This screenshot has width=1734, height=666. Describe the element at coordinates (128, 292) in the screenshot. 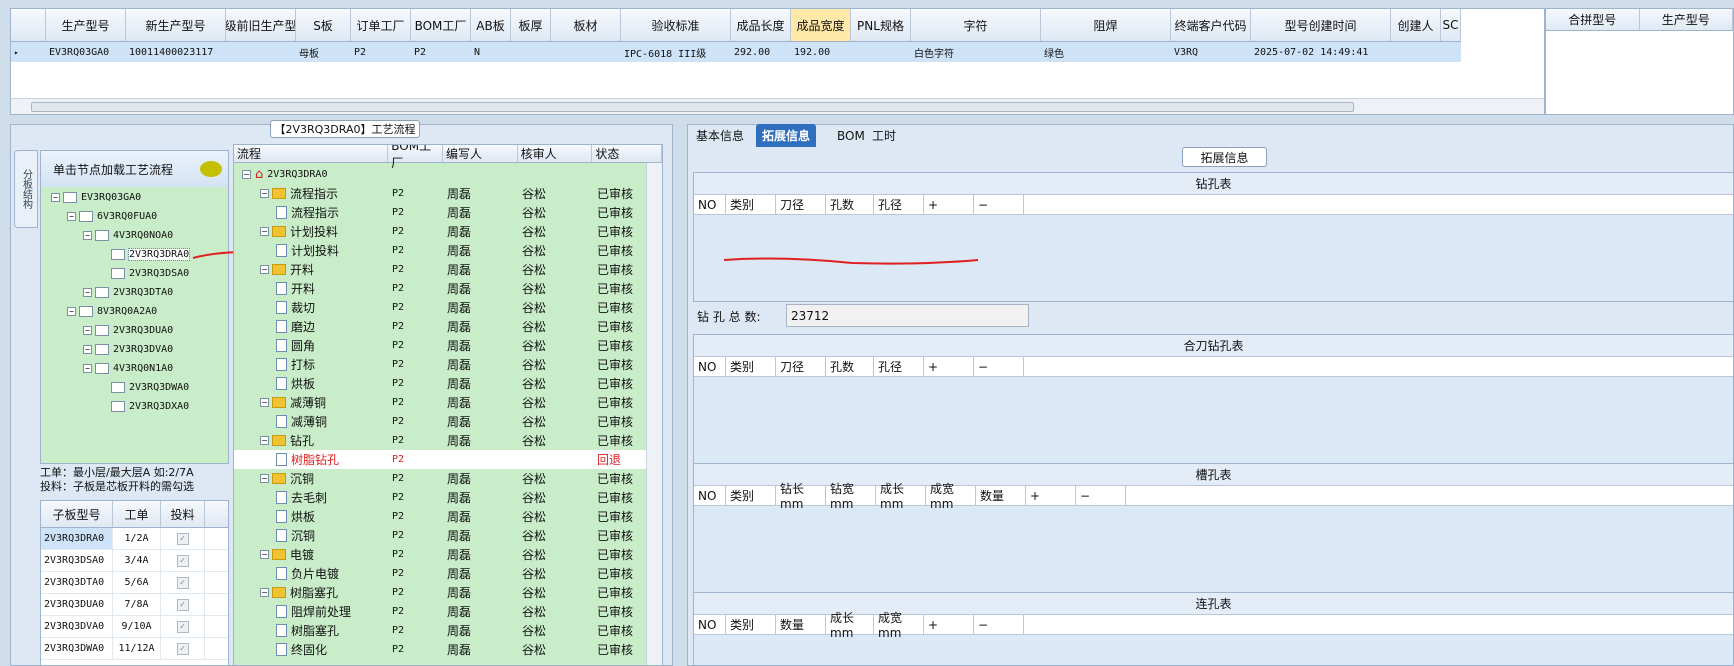

I see `tree-node: − 2V3RQ3DTA0` at that location.